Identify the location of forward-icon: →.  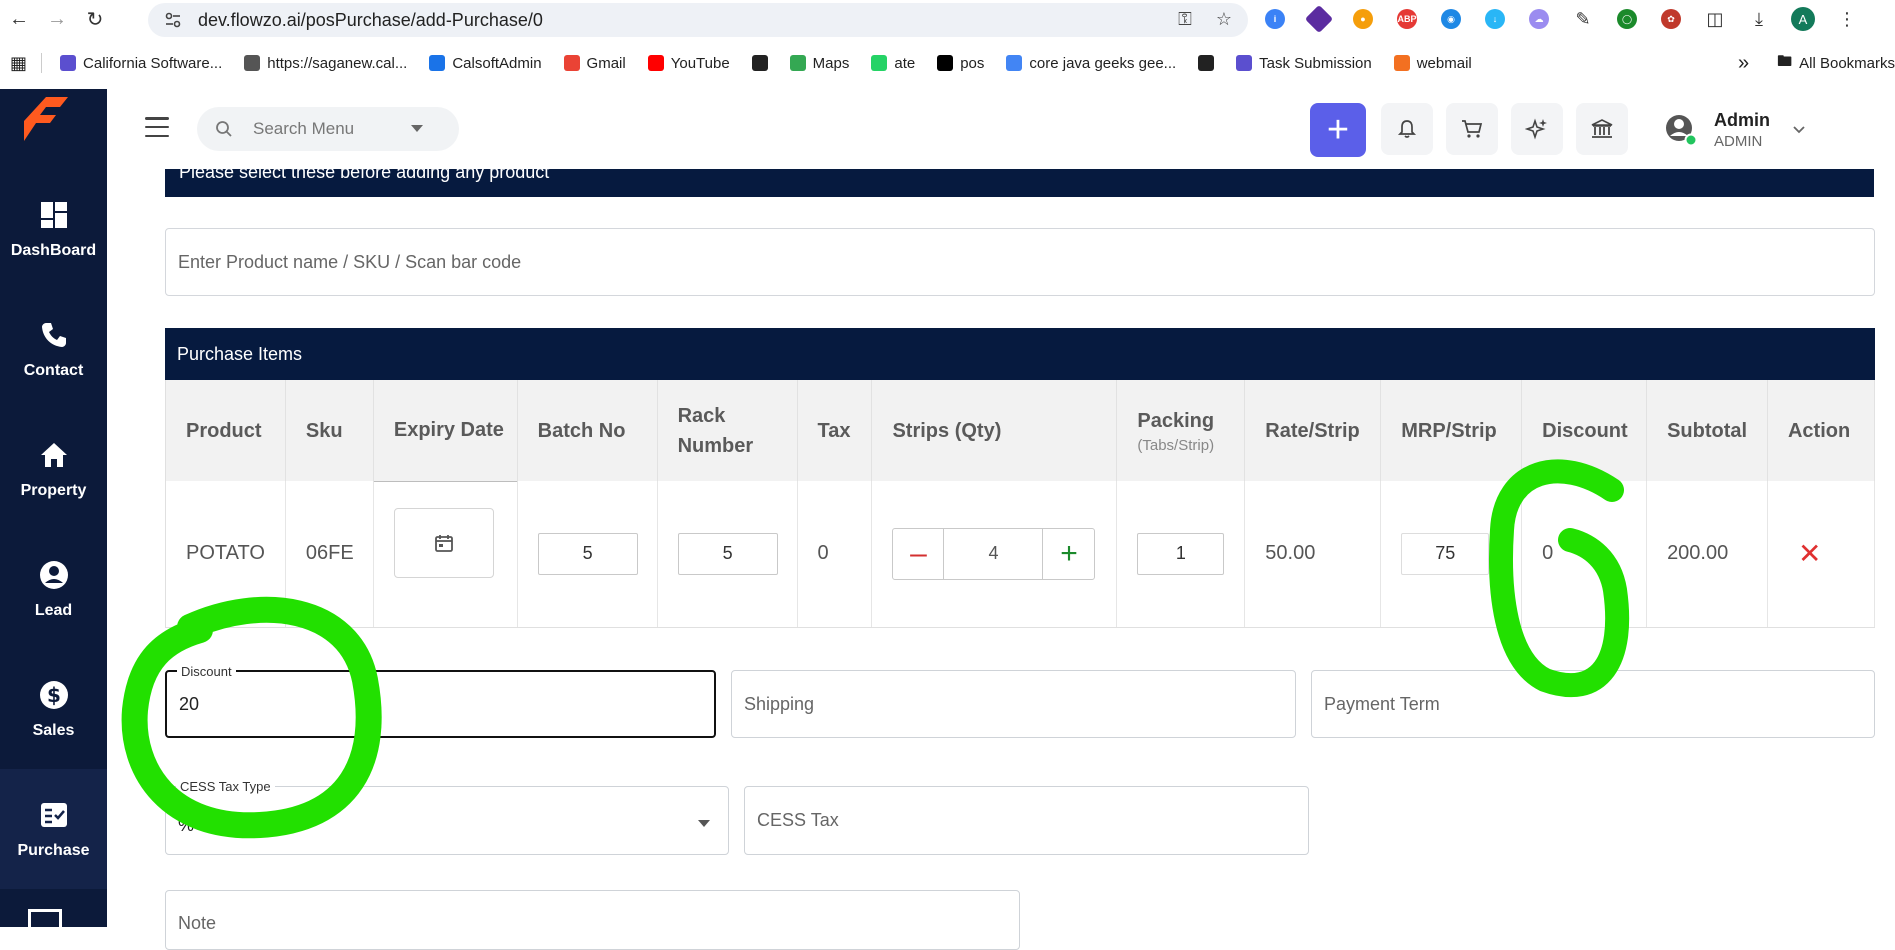
(57, 19).